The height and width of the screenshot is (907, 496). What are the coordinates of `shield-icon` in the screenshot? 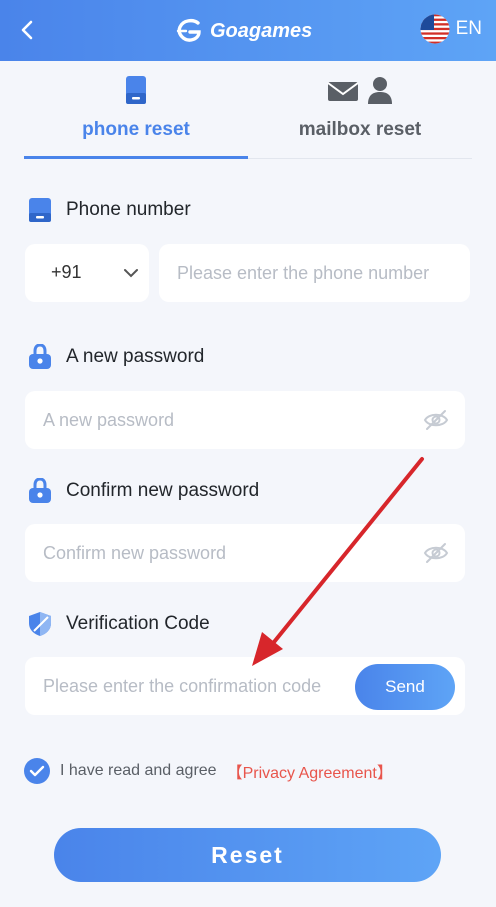 It's located at (40, 624).